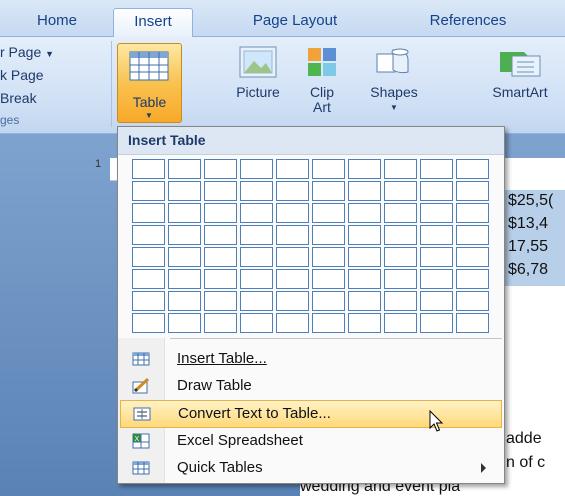  What do you see at coordinates (258, 73) in the screenshot?
I see `picture-button: Picture` at bounding box center [258, 73].